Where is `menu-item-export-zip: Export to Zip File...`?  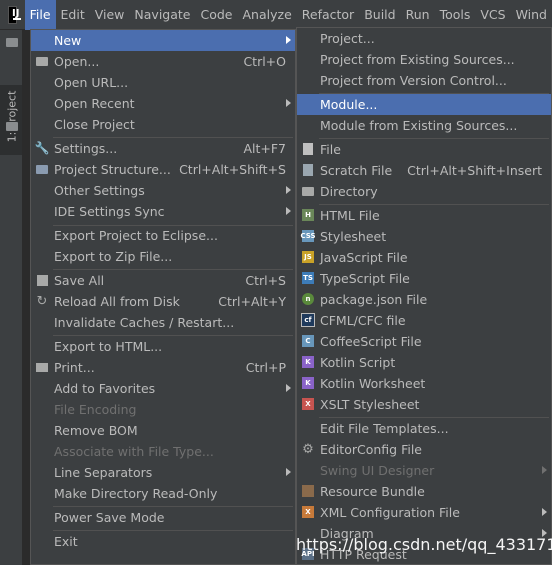
menu-item-export-zip: Export to Zip File... is located at coordinates (163, 256).